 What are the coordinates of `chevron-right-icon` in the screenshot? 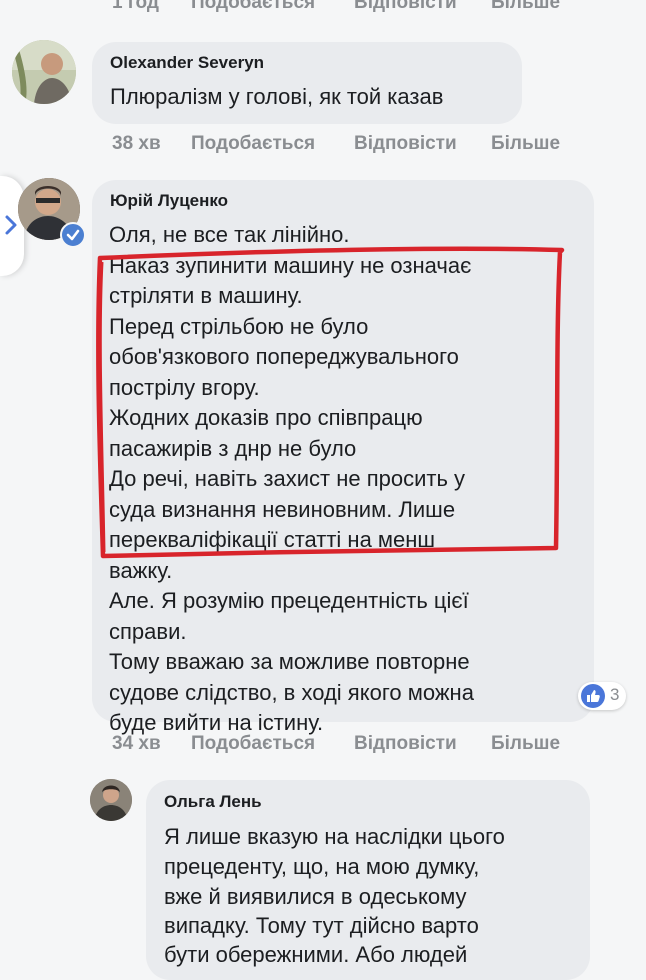 It's located at (11, 225).